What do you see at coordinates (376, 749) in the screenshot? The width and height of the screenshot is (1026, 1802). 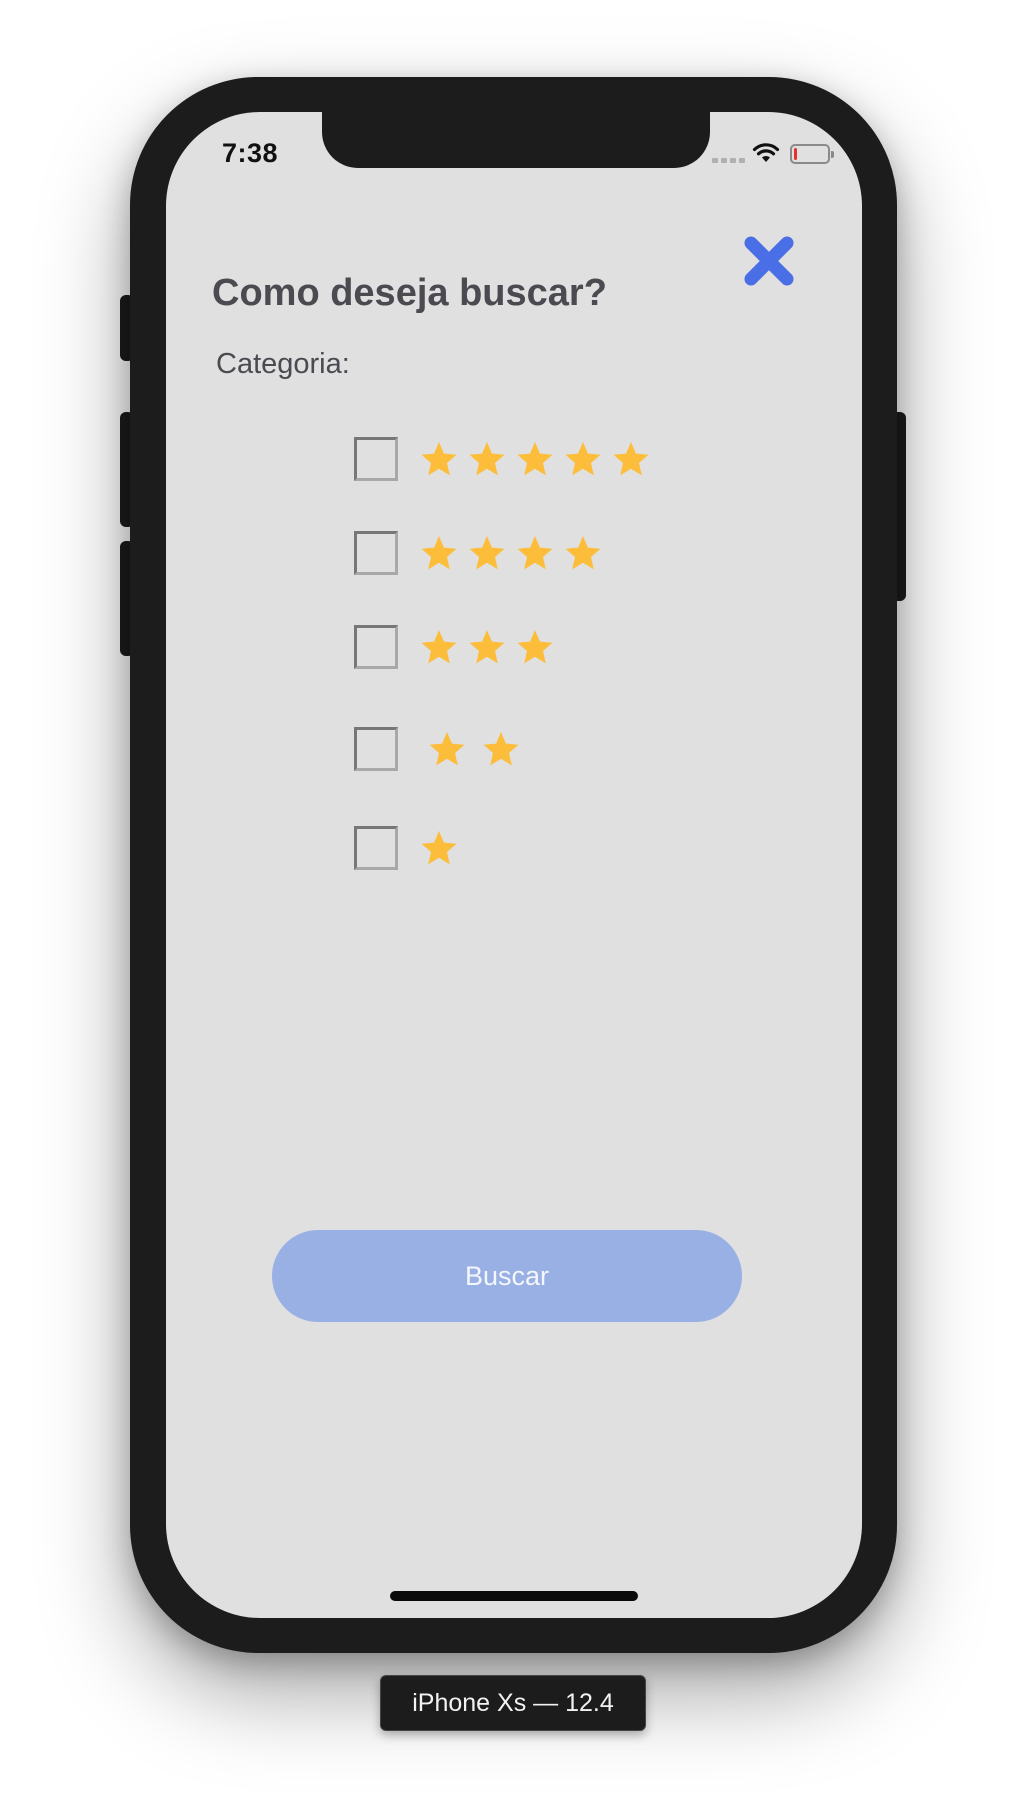 I see `checkbox-2-stars` at bounding box center [376, 749].